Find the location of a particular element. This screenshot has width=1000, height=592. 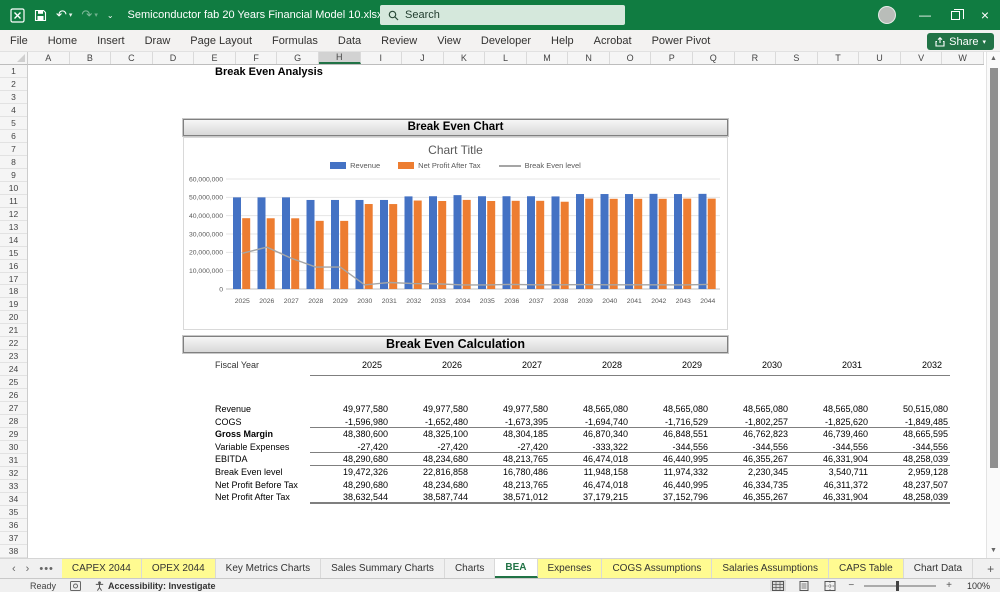

ribbon-tab-acrobat: Acrobat is located at coordinates (613, 41).